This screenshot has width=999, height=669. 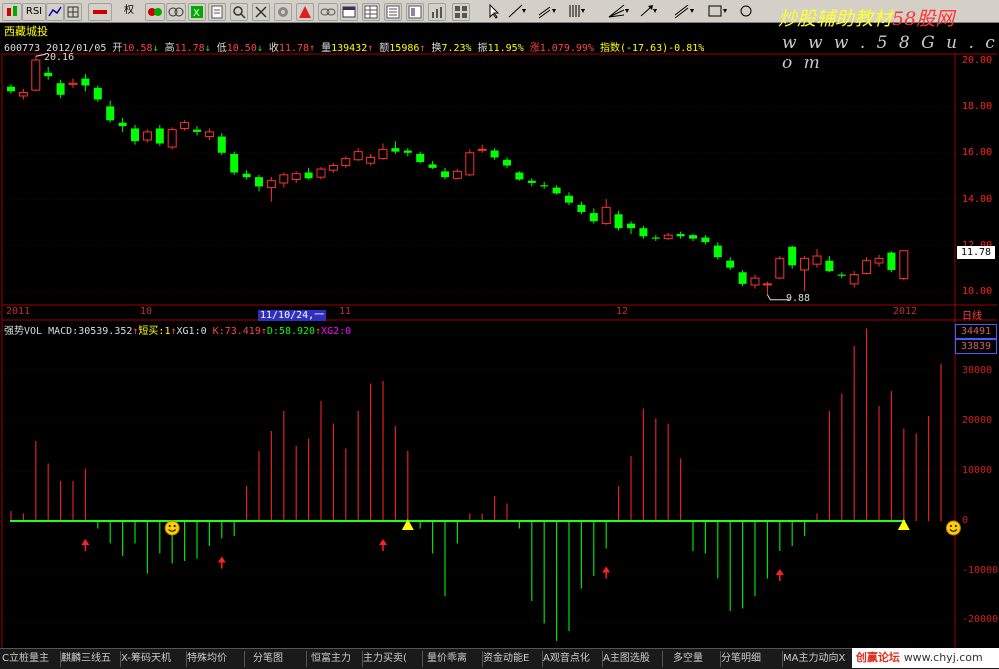 I want to click on tab-11: A主图选股, so click(x=632, y=659).